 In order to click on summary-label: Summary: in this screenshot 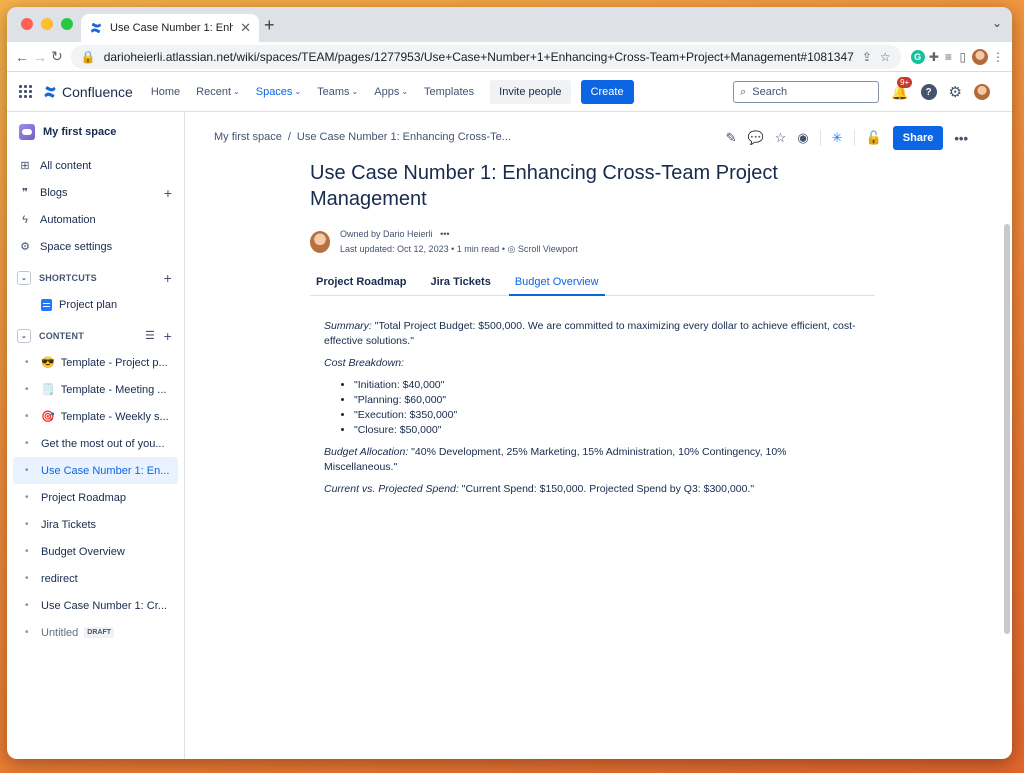, I will do `click(348, 326)`.